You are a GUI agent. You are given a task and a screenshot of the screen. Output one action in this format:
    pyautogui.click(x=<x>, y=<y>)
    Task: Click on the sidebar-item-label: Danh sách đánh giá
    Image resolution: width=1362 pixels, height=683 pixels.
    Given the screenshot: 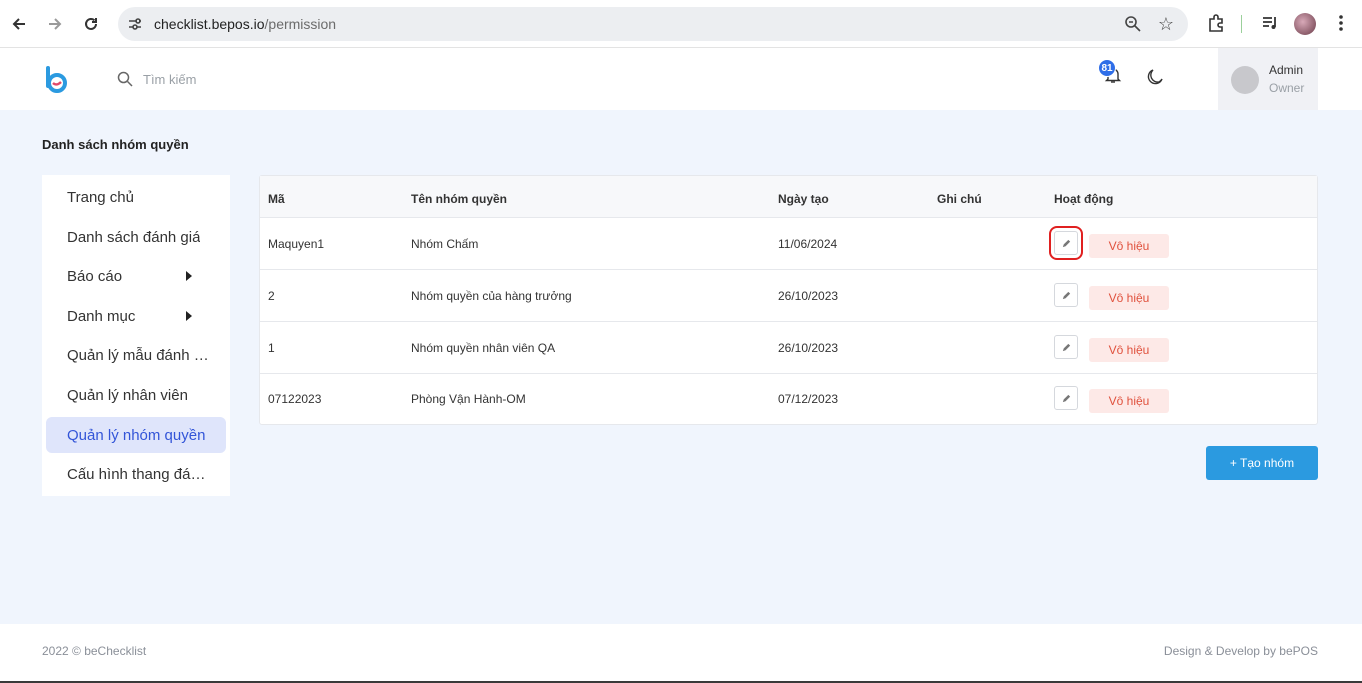 What is the action you would take?
    pyautogui.click(x=134, y=237)
    